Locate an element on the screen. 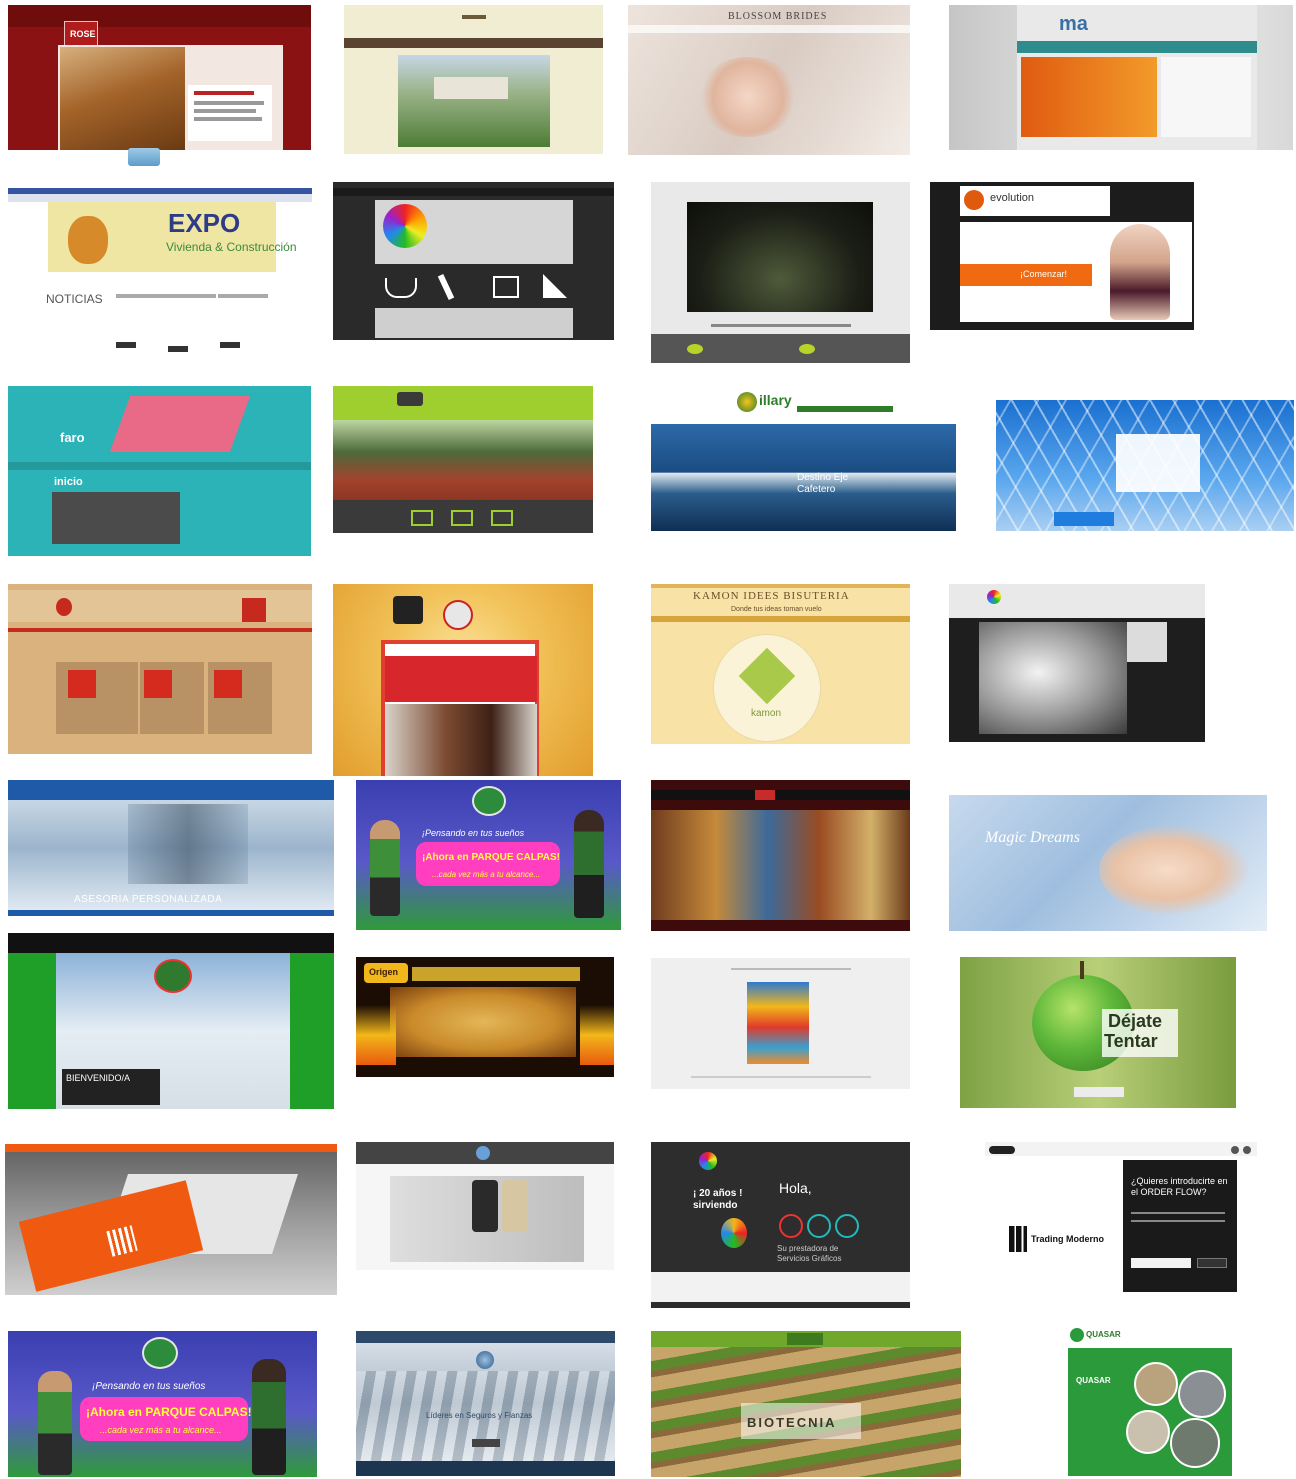 This screenshot has width=1296, height=1479. website-thumbnail-football is located at coordinates (463, 680).